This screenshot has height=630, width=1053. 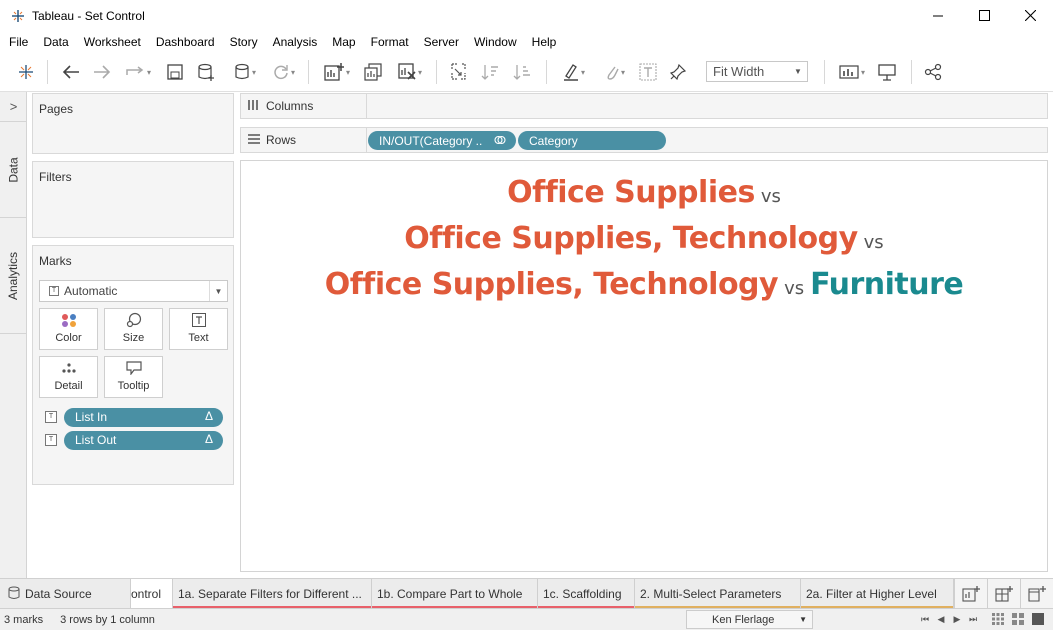 What do you see at coordinates (68, 386) in the screenshot?
I see `detail-label: Detail` at bounding box center [68, 386].